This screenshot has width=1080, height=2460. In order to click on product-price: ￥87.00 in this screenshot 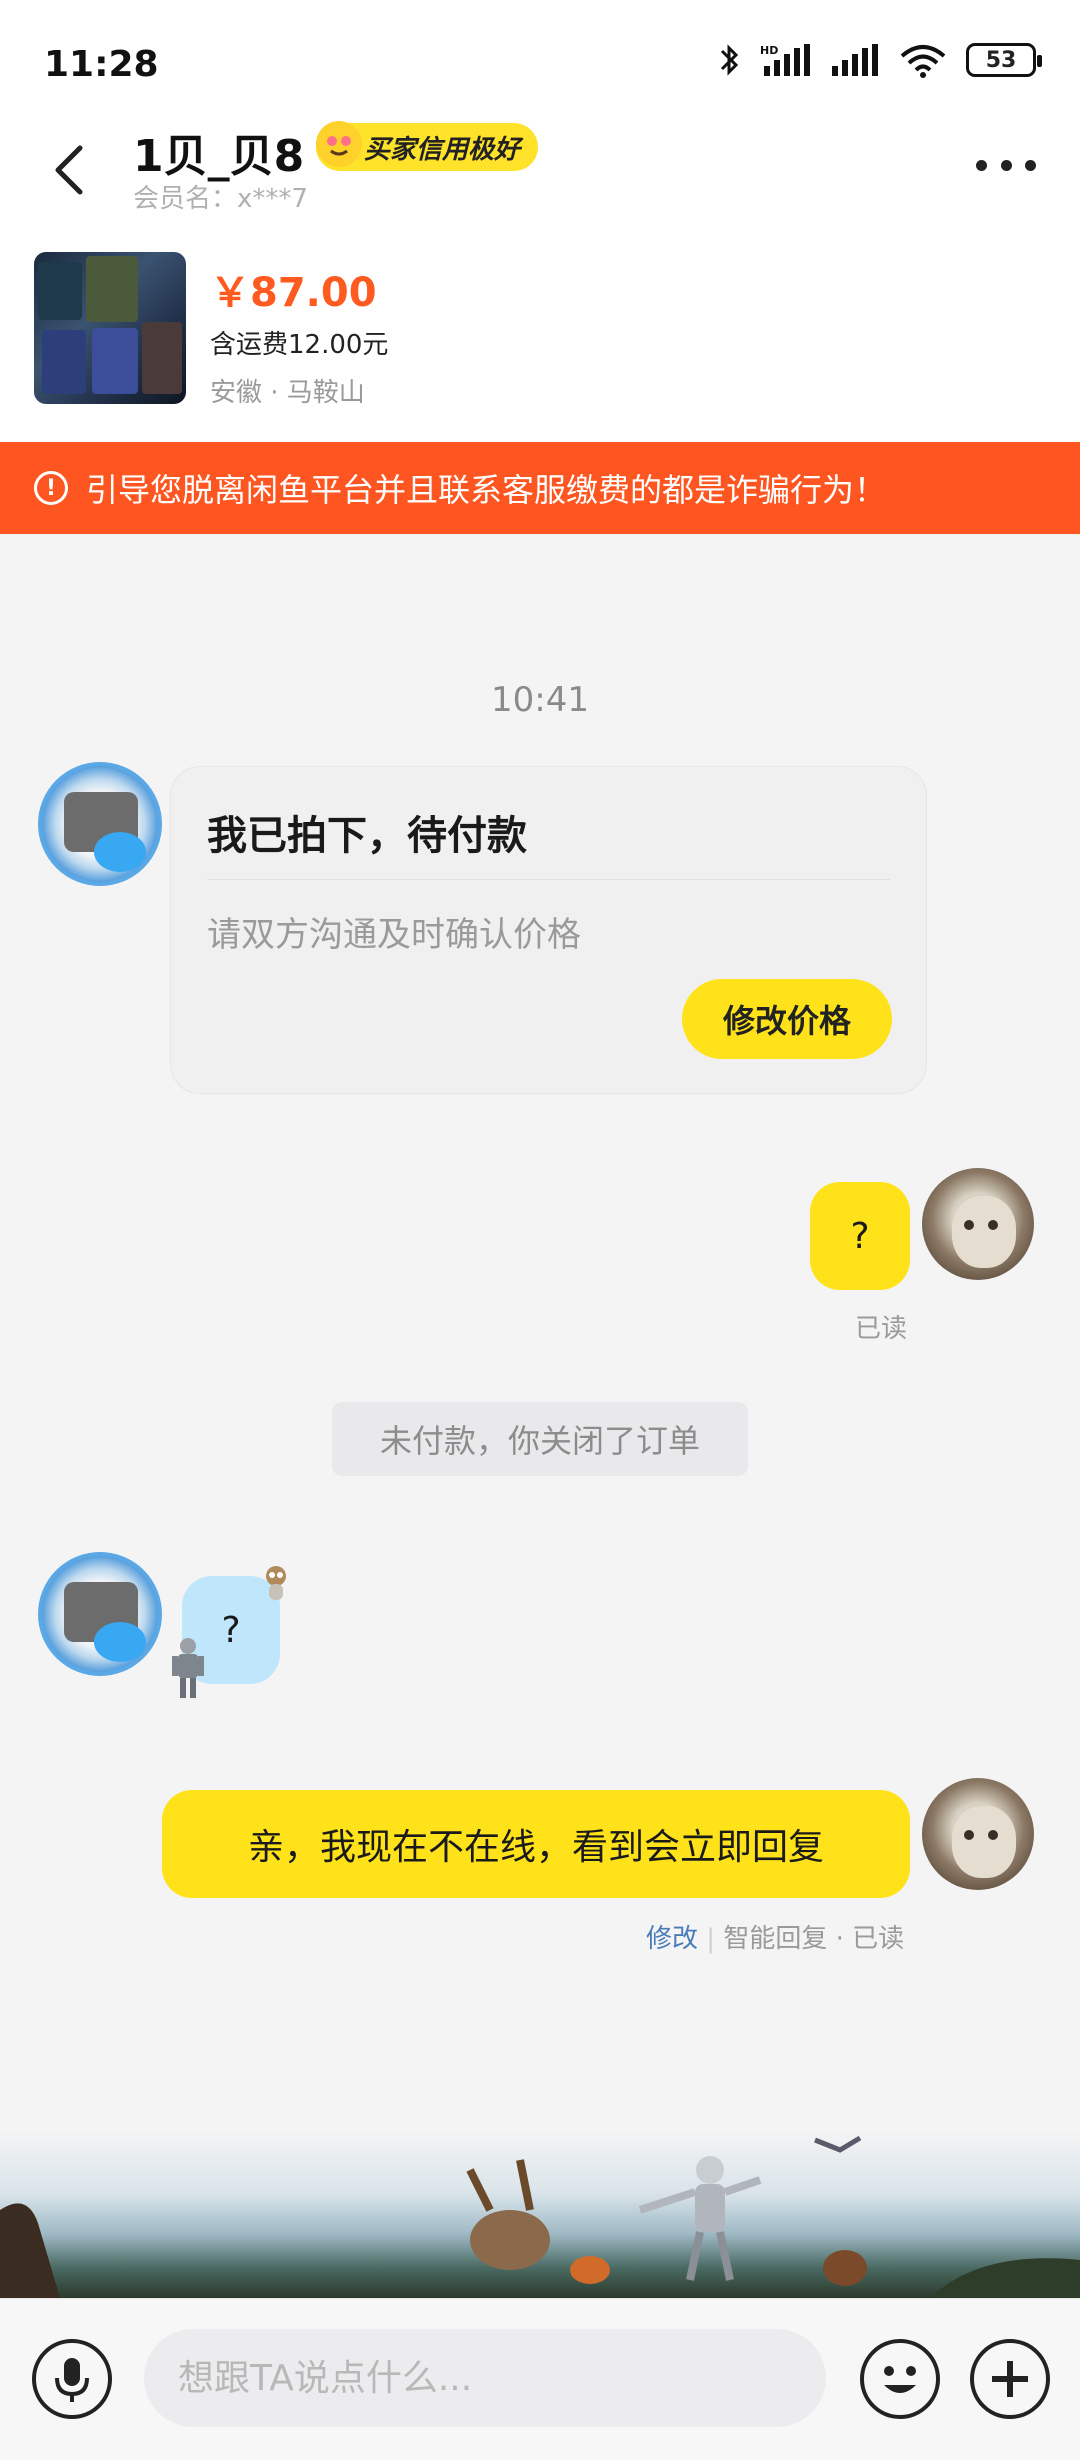, I will do `click(293, 293)`.